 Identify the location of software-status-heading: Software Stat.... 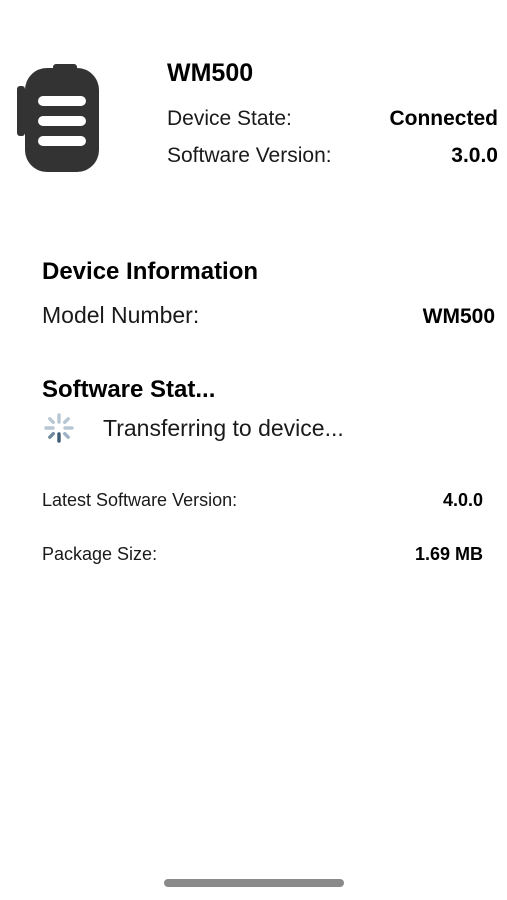
(129, 389).